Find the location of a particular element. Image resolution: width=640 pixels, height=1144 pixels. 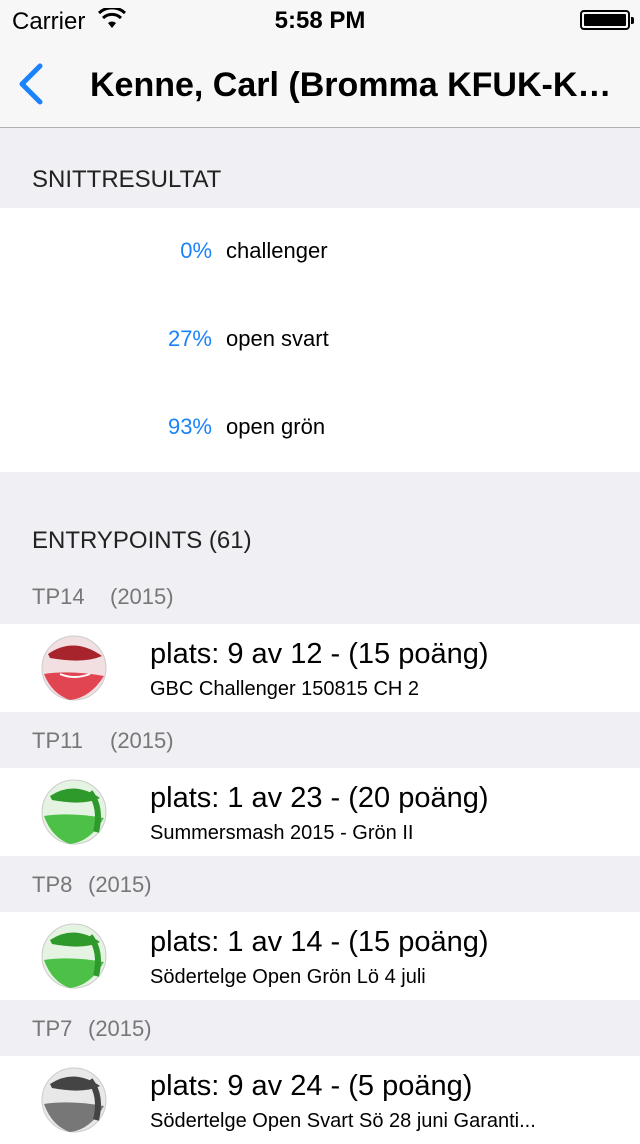

average-label: open grön is located at coordinates (276, 426).